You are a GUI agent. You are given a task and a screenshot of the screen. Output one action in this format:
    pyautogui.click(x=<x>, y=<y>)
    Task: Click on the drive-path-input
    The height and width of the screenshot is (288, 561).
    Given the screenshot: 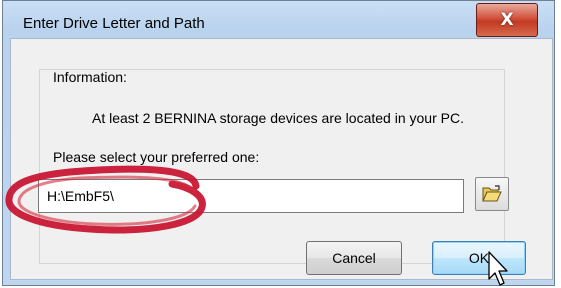 What is the action you would take?
    pyautogui.click(x=251, y=196)
    